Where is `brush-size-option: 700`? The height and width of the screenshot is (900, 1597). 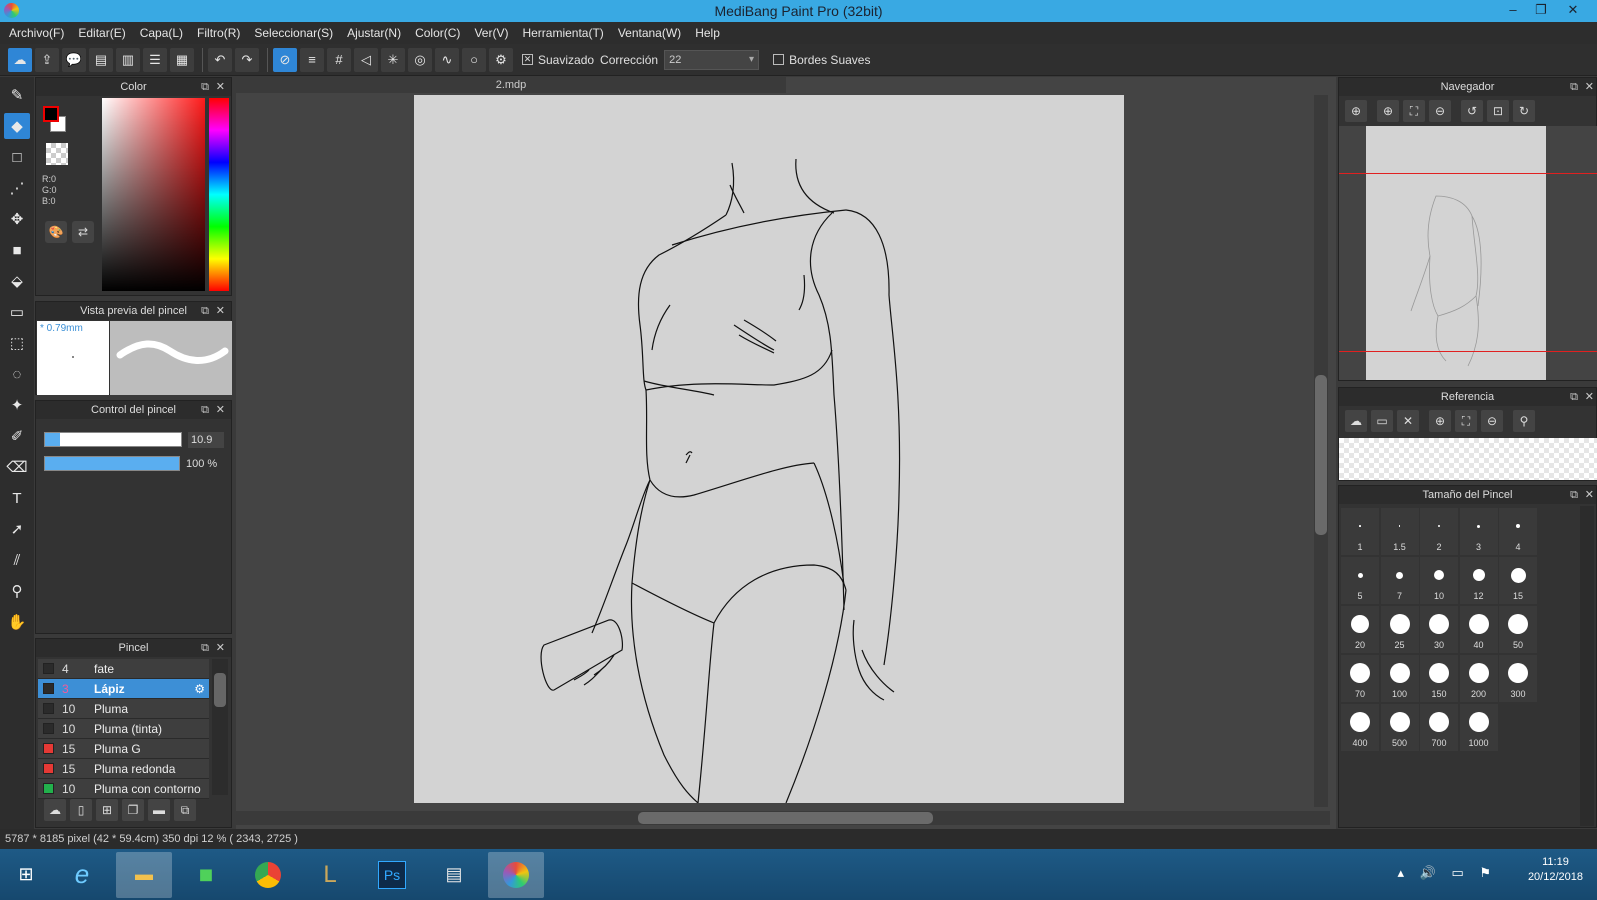
brush-size-option: 700 is located at coordinates (1439, 727).